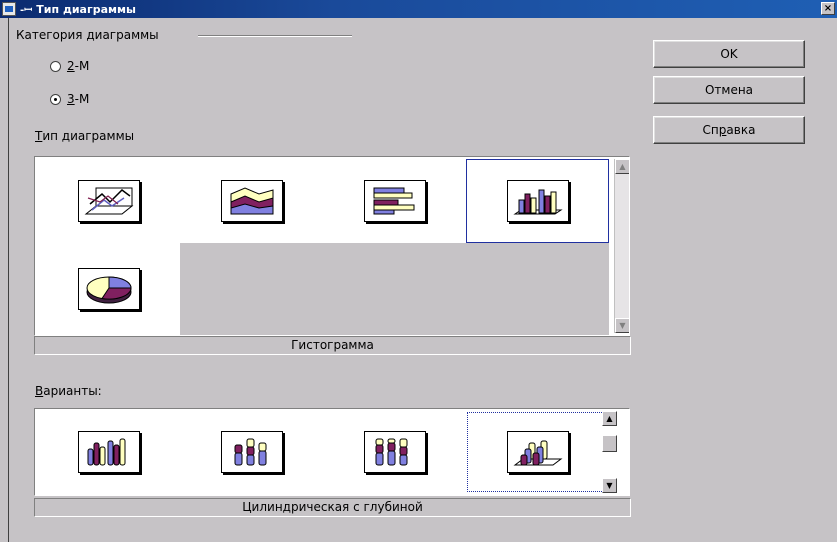 The width and height of the screenshot is (837, 542). I want to click on chart-type-empty-area, so click(394, 289).